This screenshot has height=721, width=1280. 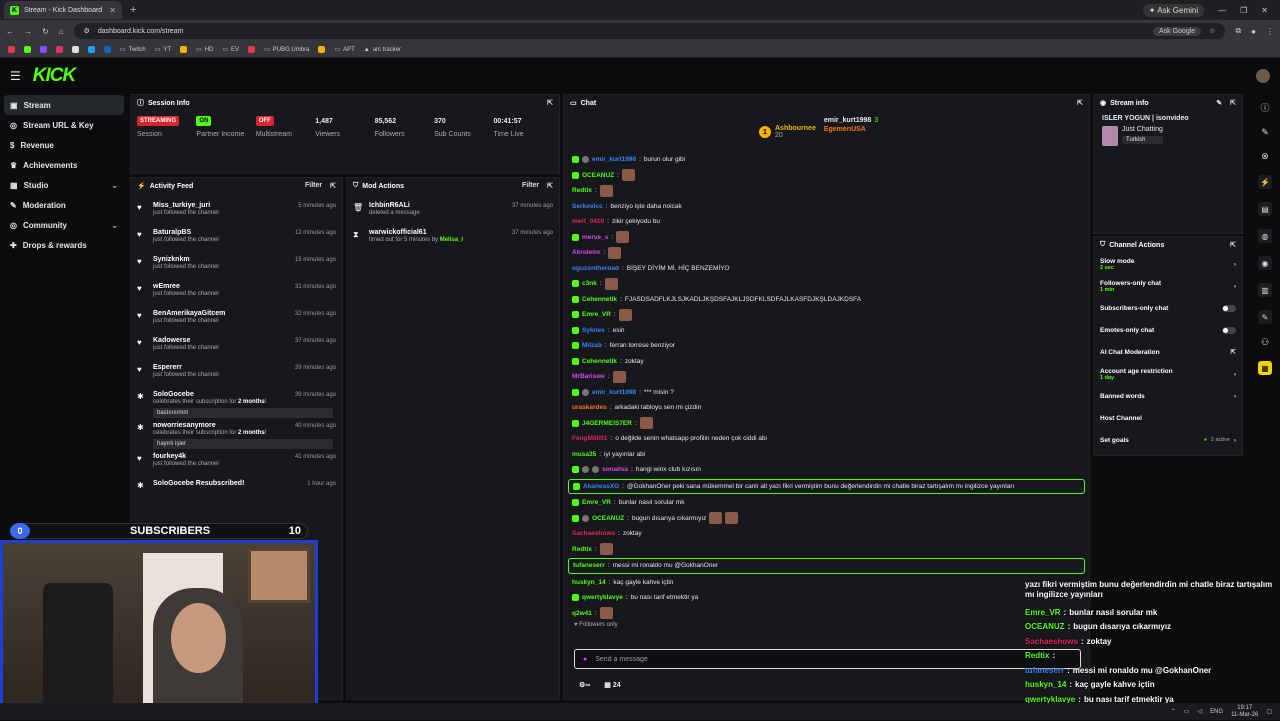 I want to click on forward-icon: →, so click(x=28, y=31).